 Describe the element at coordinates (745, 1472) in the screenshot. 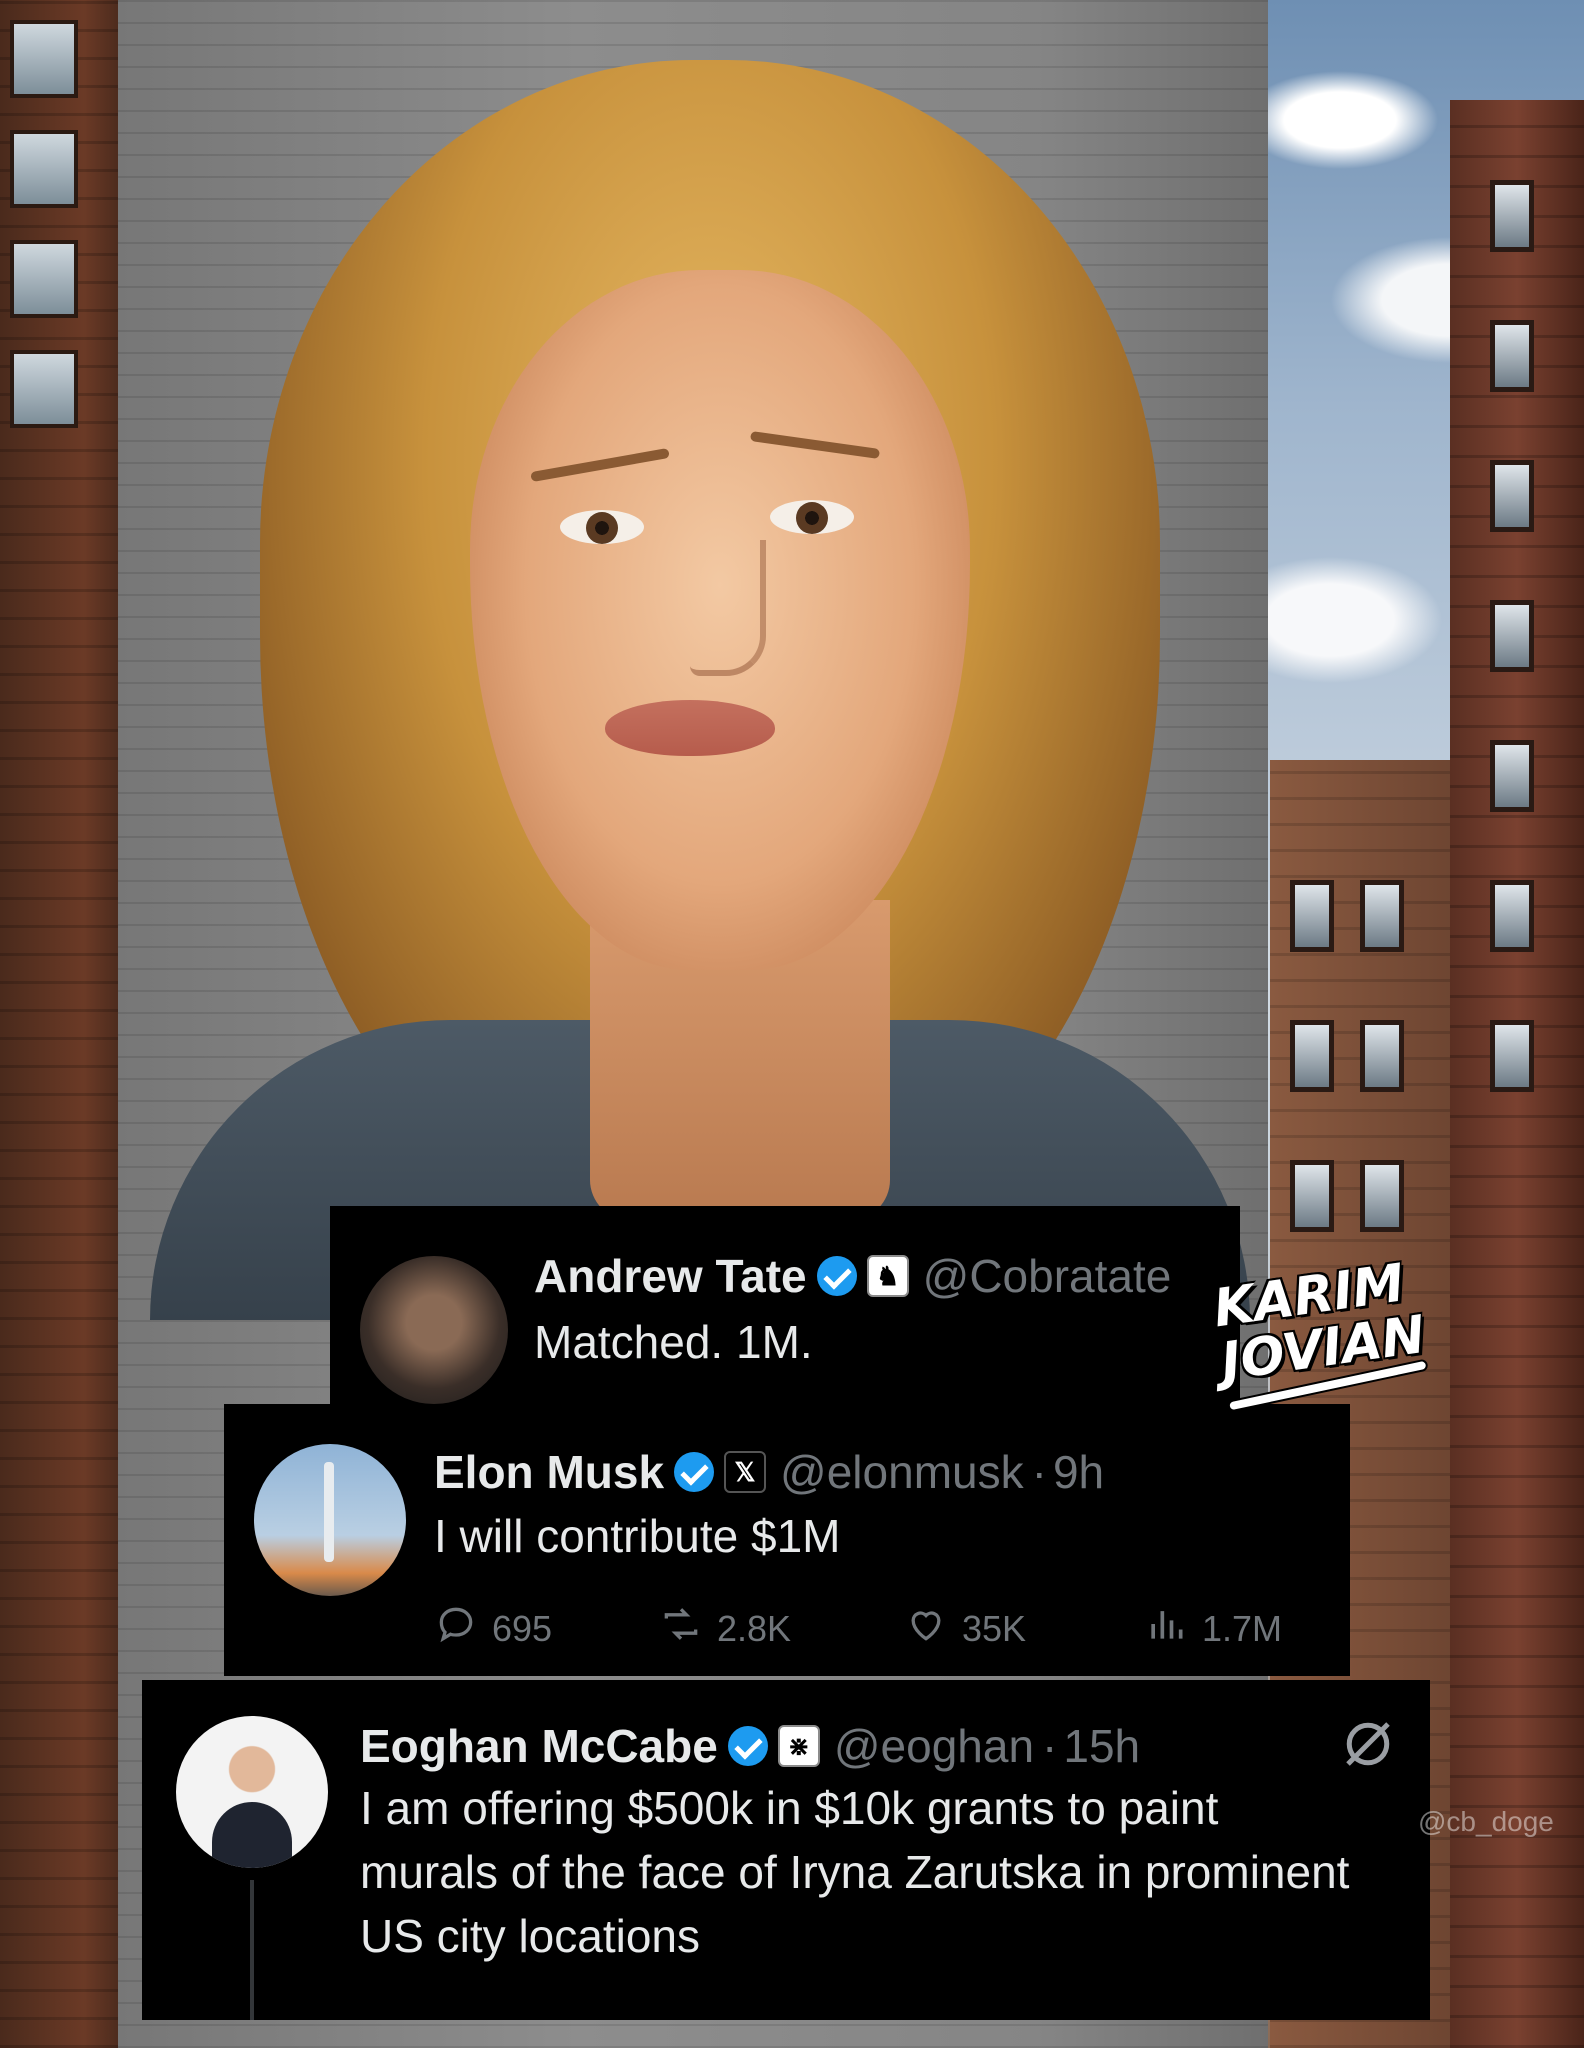

I see `x-logo-icon: 𝕏` at that location.